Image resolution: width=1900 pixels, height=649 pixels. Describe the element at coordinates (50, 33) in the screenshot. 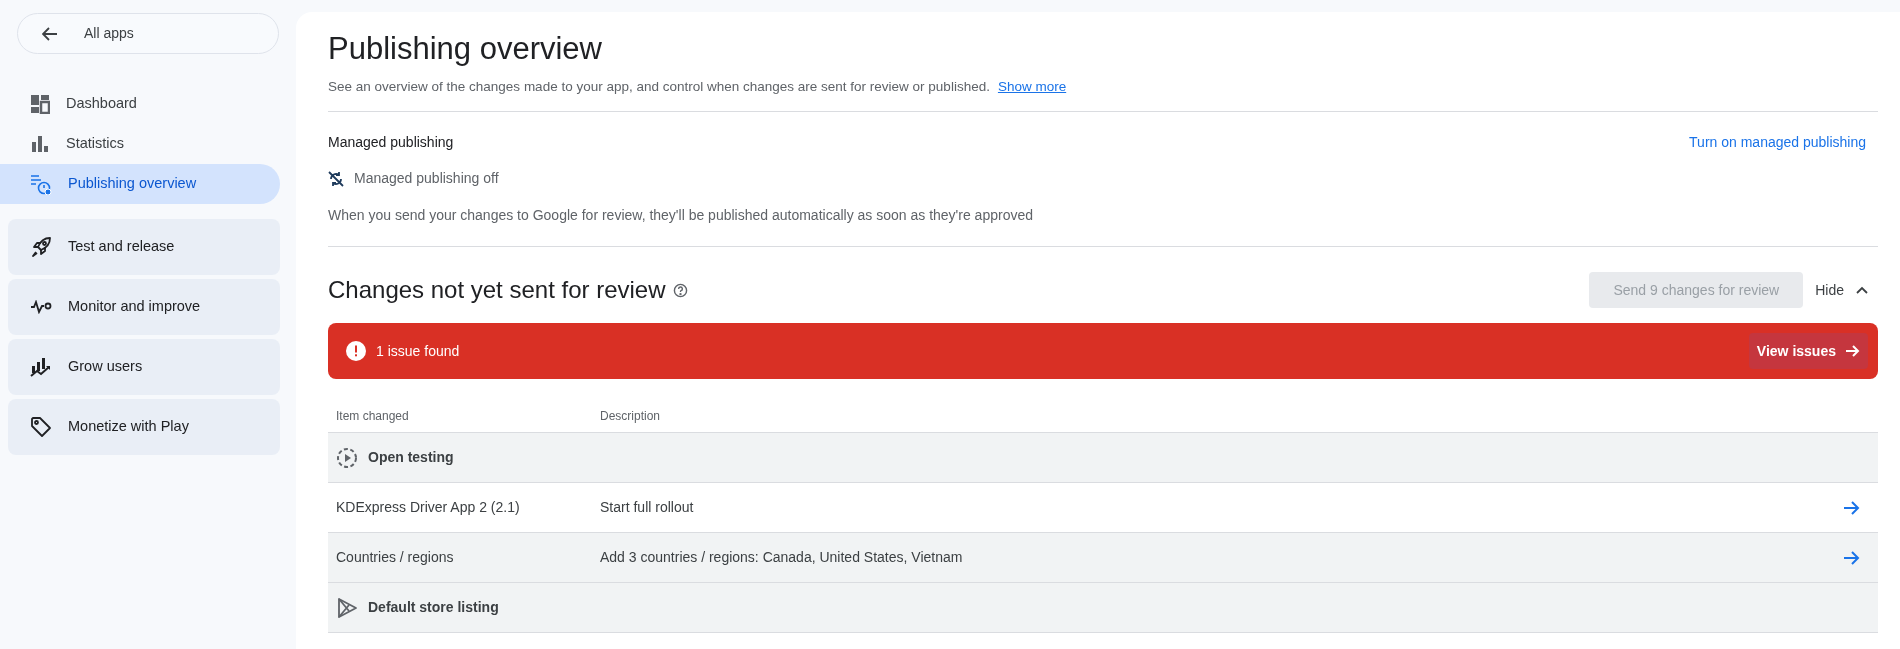

I see `back-arrow-icon` at that location.